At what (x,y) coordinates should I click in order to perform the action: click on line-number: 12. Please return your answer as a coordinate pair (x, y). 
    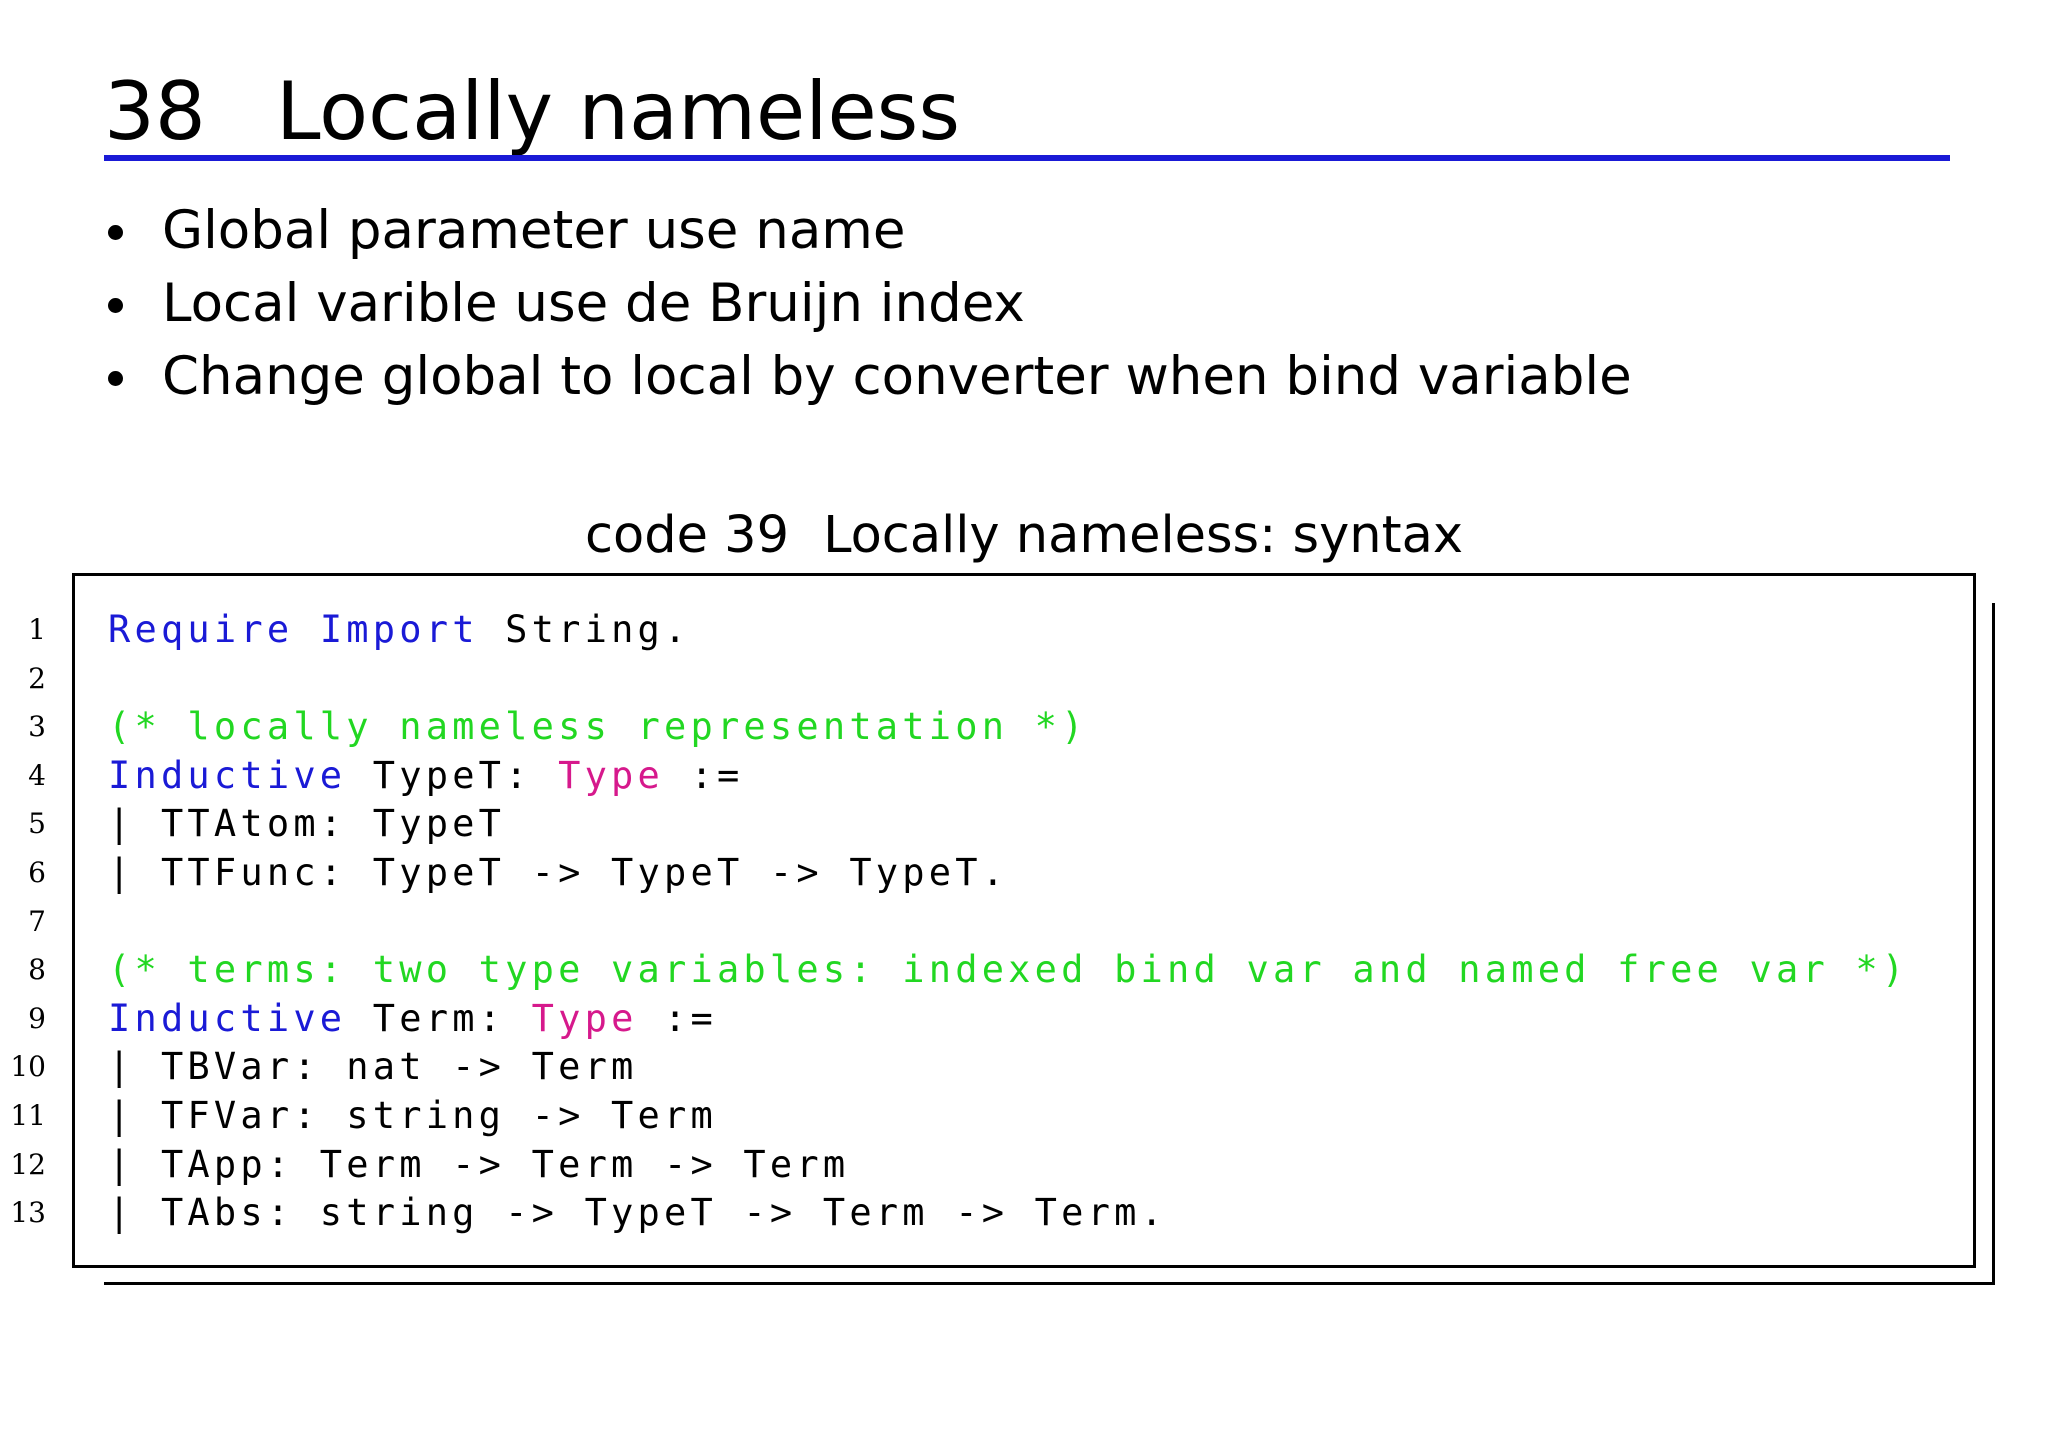
    Looking at the image, I should click on (28, 1164).